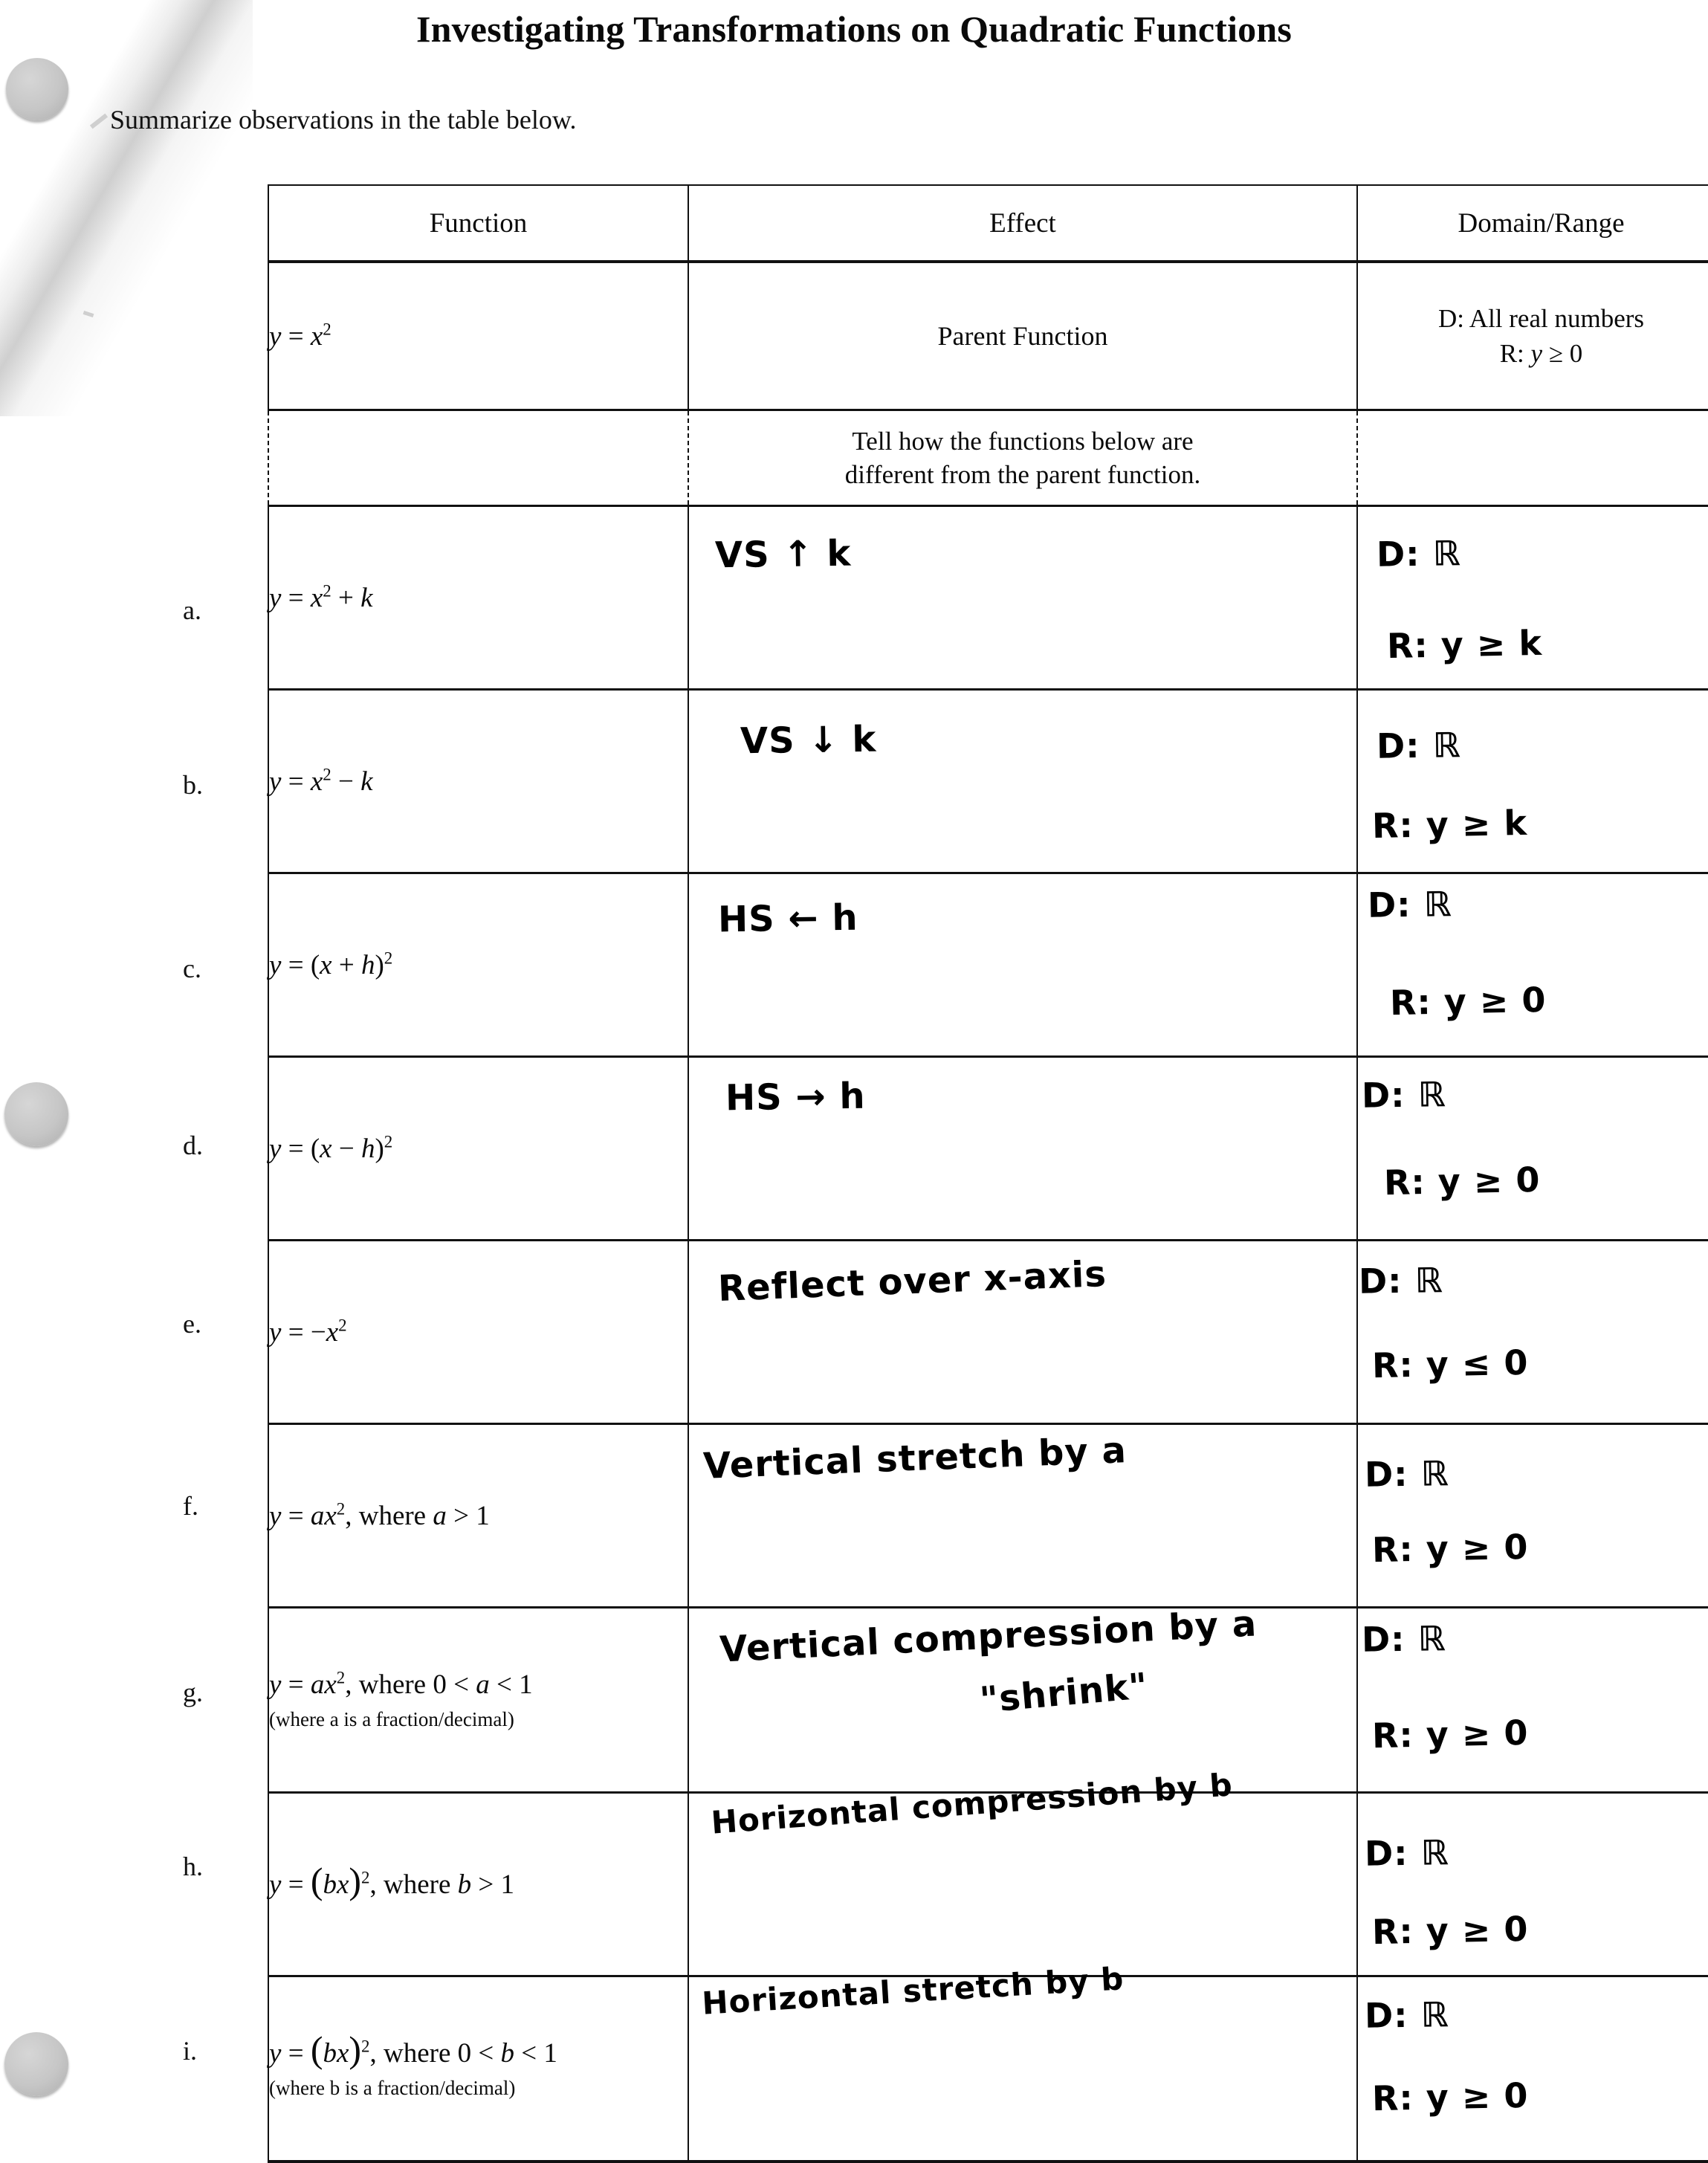 Image resolution: width=1708 pixels, height=2163 pixels. What do you see at coordinates (1532, 458) in the screenshot?
I see `instruction-blank-right` at bounding box center [1532, 458].